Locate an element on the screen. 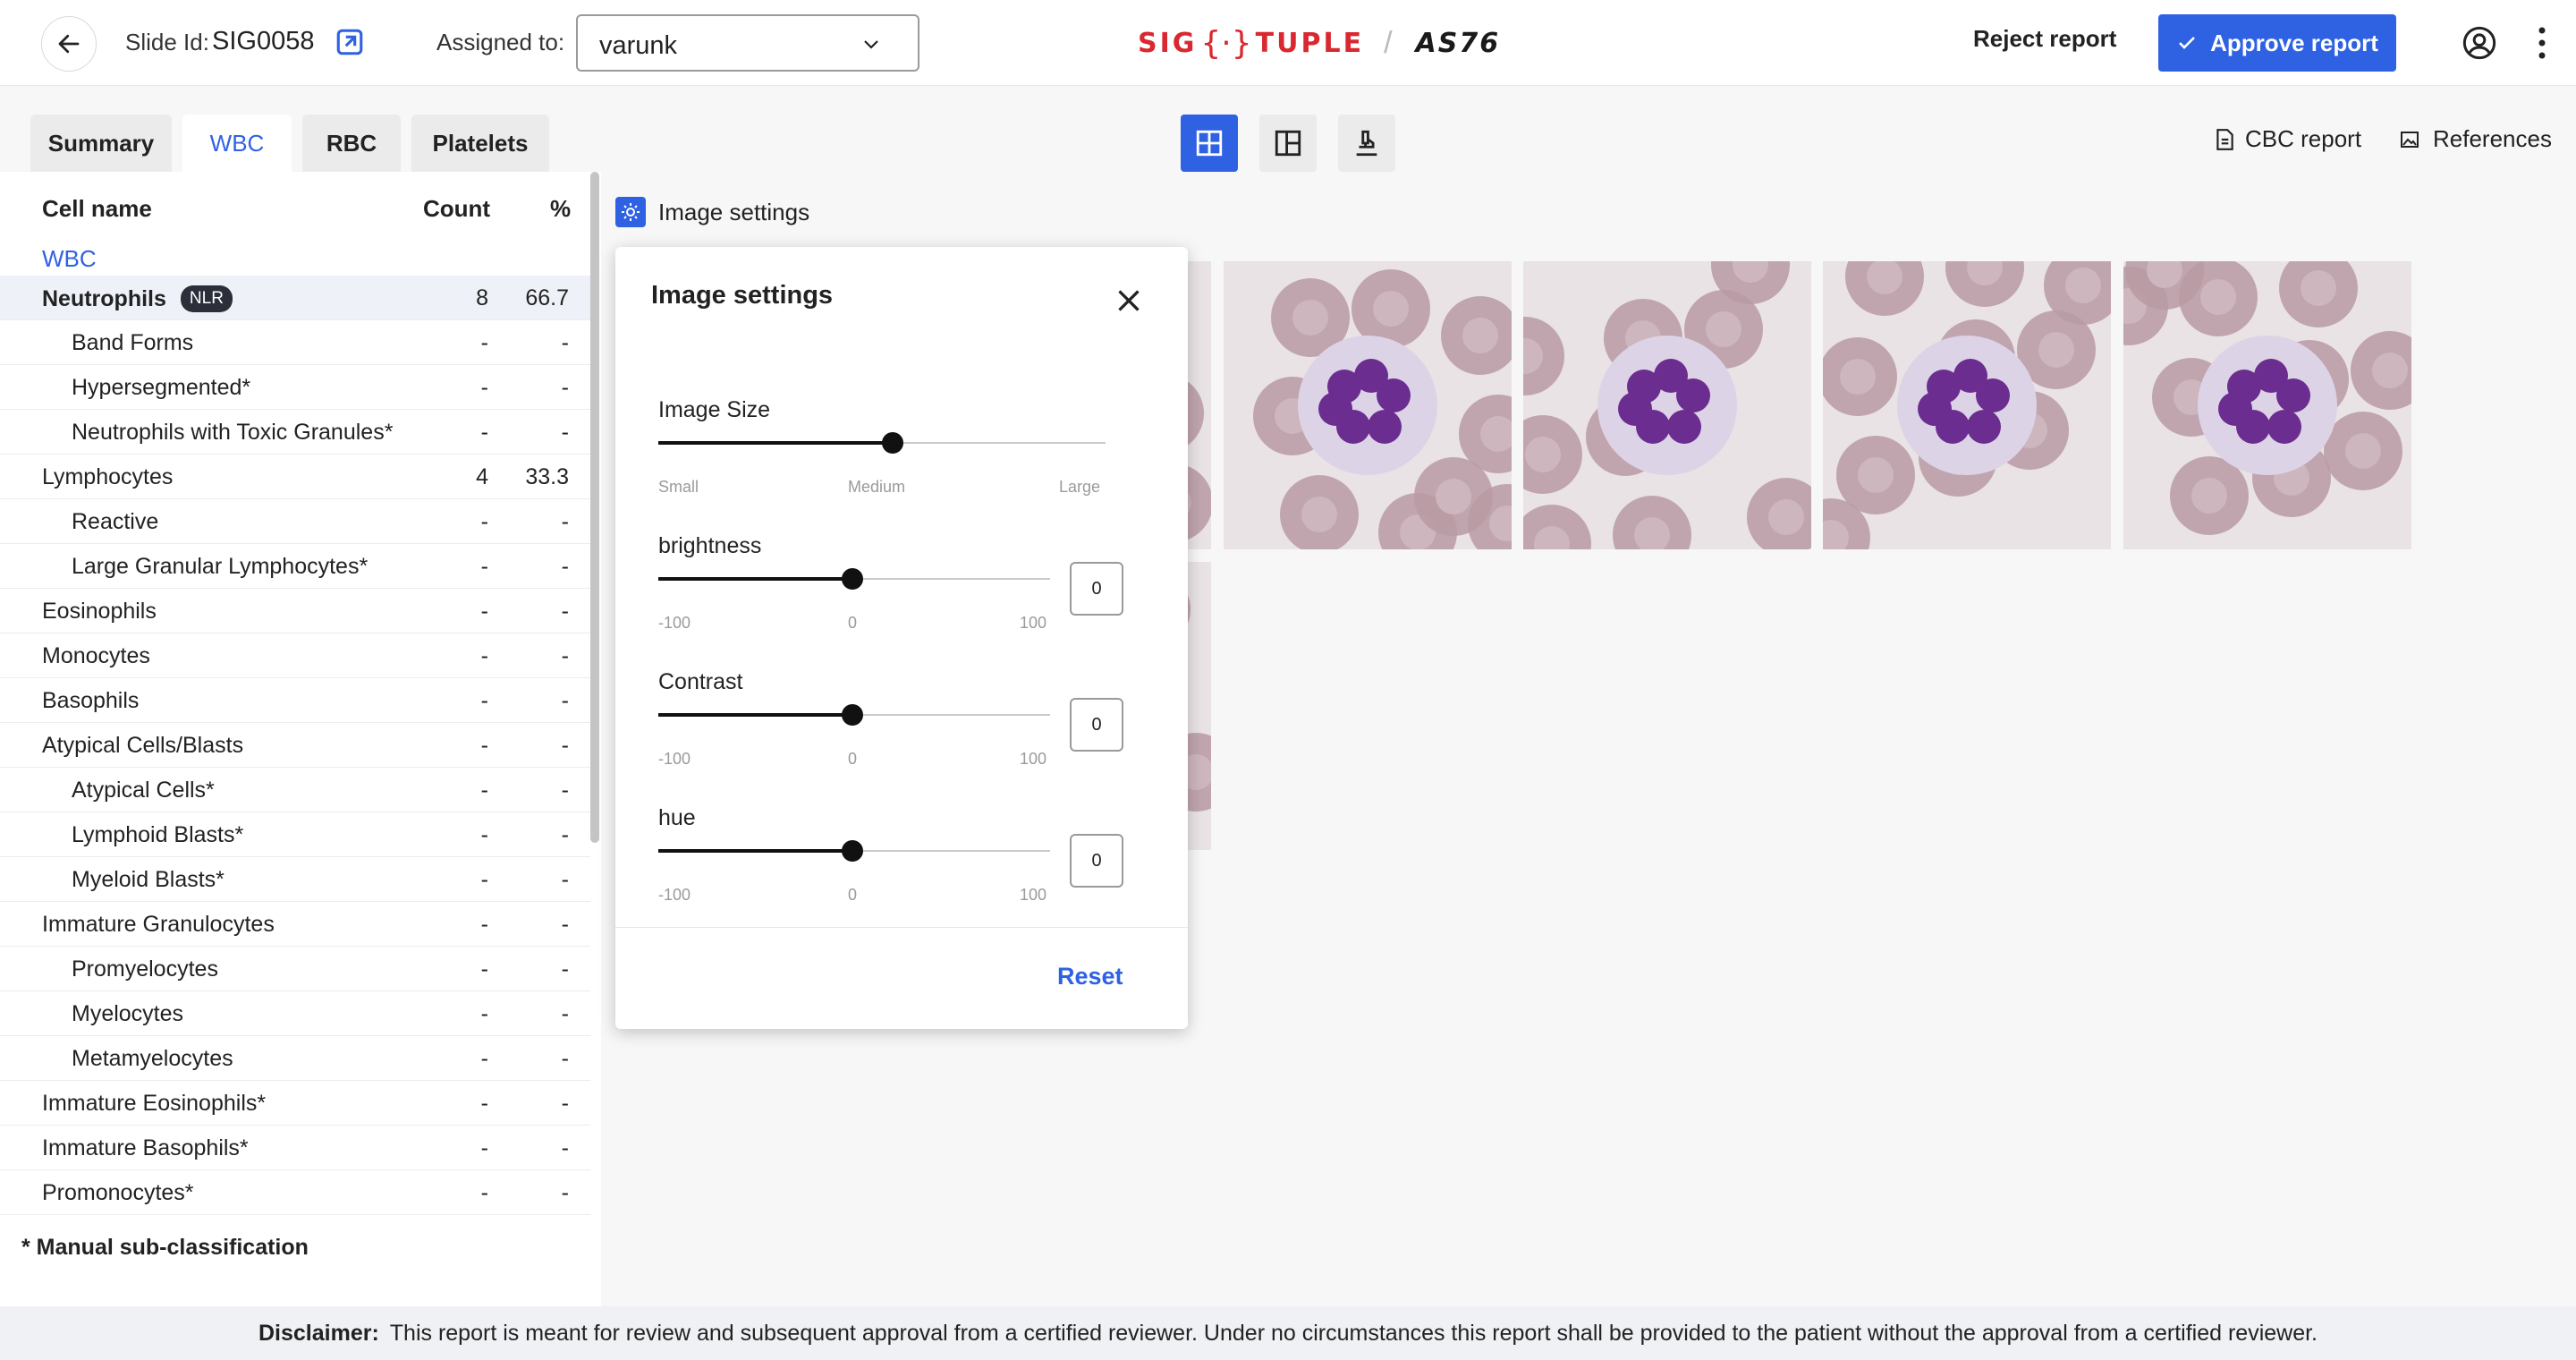  assignee-select: varunk is located at coordinates (747, 43).